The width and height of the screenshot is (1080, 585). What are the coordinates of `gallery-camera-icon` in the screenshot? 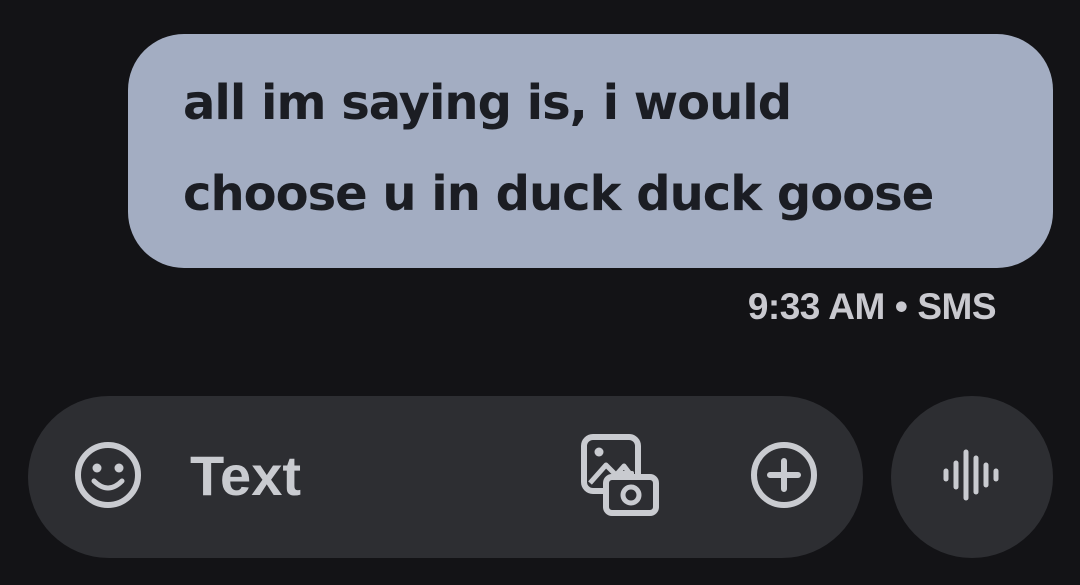 It's located at (620, 477).